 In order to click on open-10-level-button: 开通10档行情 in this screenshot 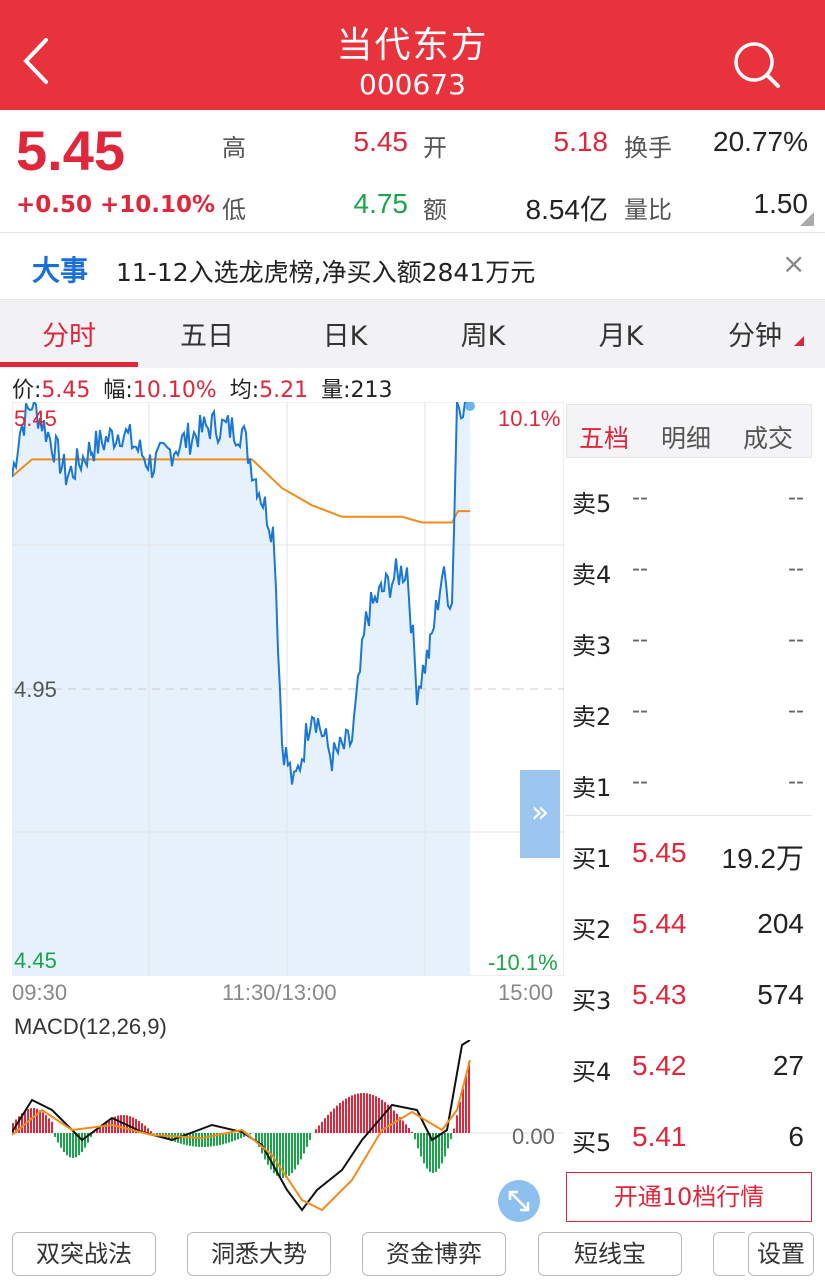, I will do `click(689, 1197)`.